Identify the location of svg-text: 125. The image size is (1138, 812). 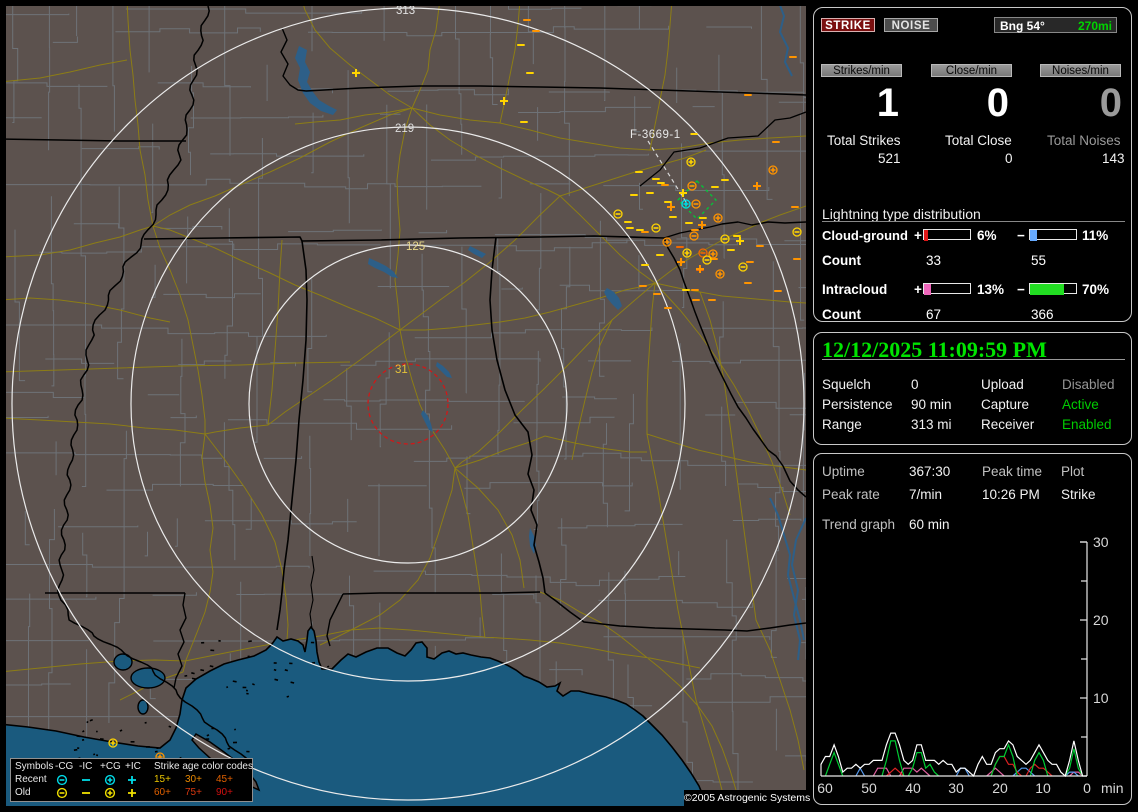
(415, 247).